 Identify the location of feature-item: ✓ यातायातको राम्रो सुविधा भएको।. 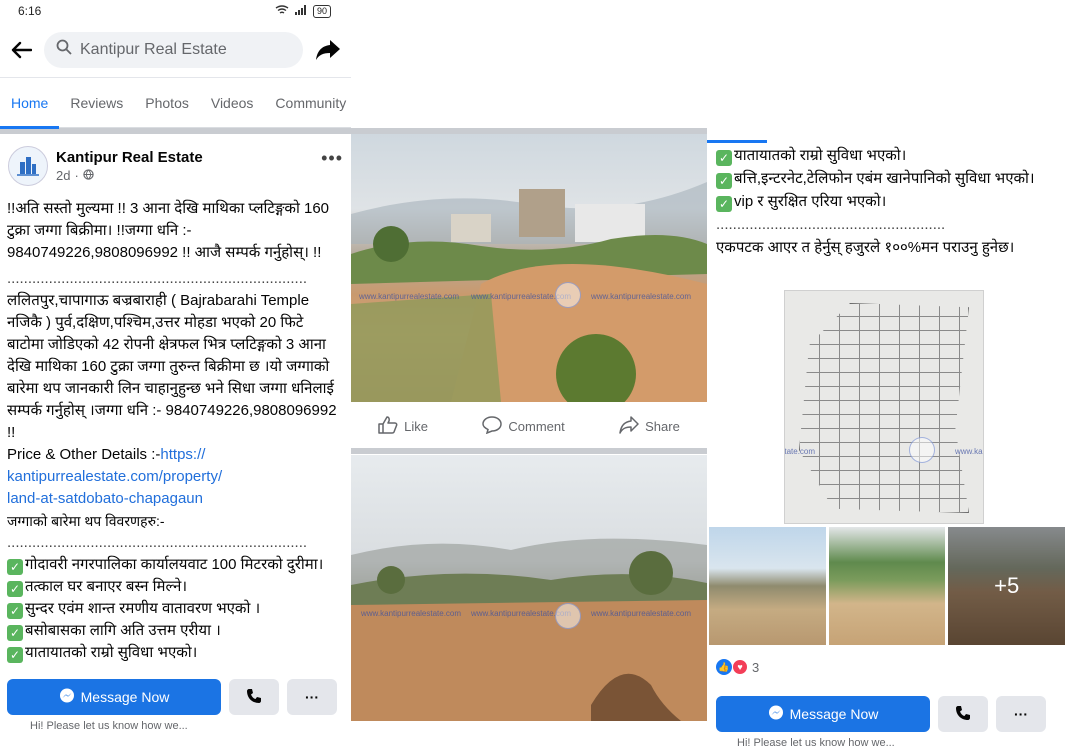
(888, 155).